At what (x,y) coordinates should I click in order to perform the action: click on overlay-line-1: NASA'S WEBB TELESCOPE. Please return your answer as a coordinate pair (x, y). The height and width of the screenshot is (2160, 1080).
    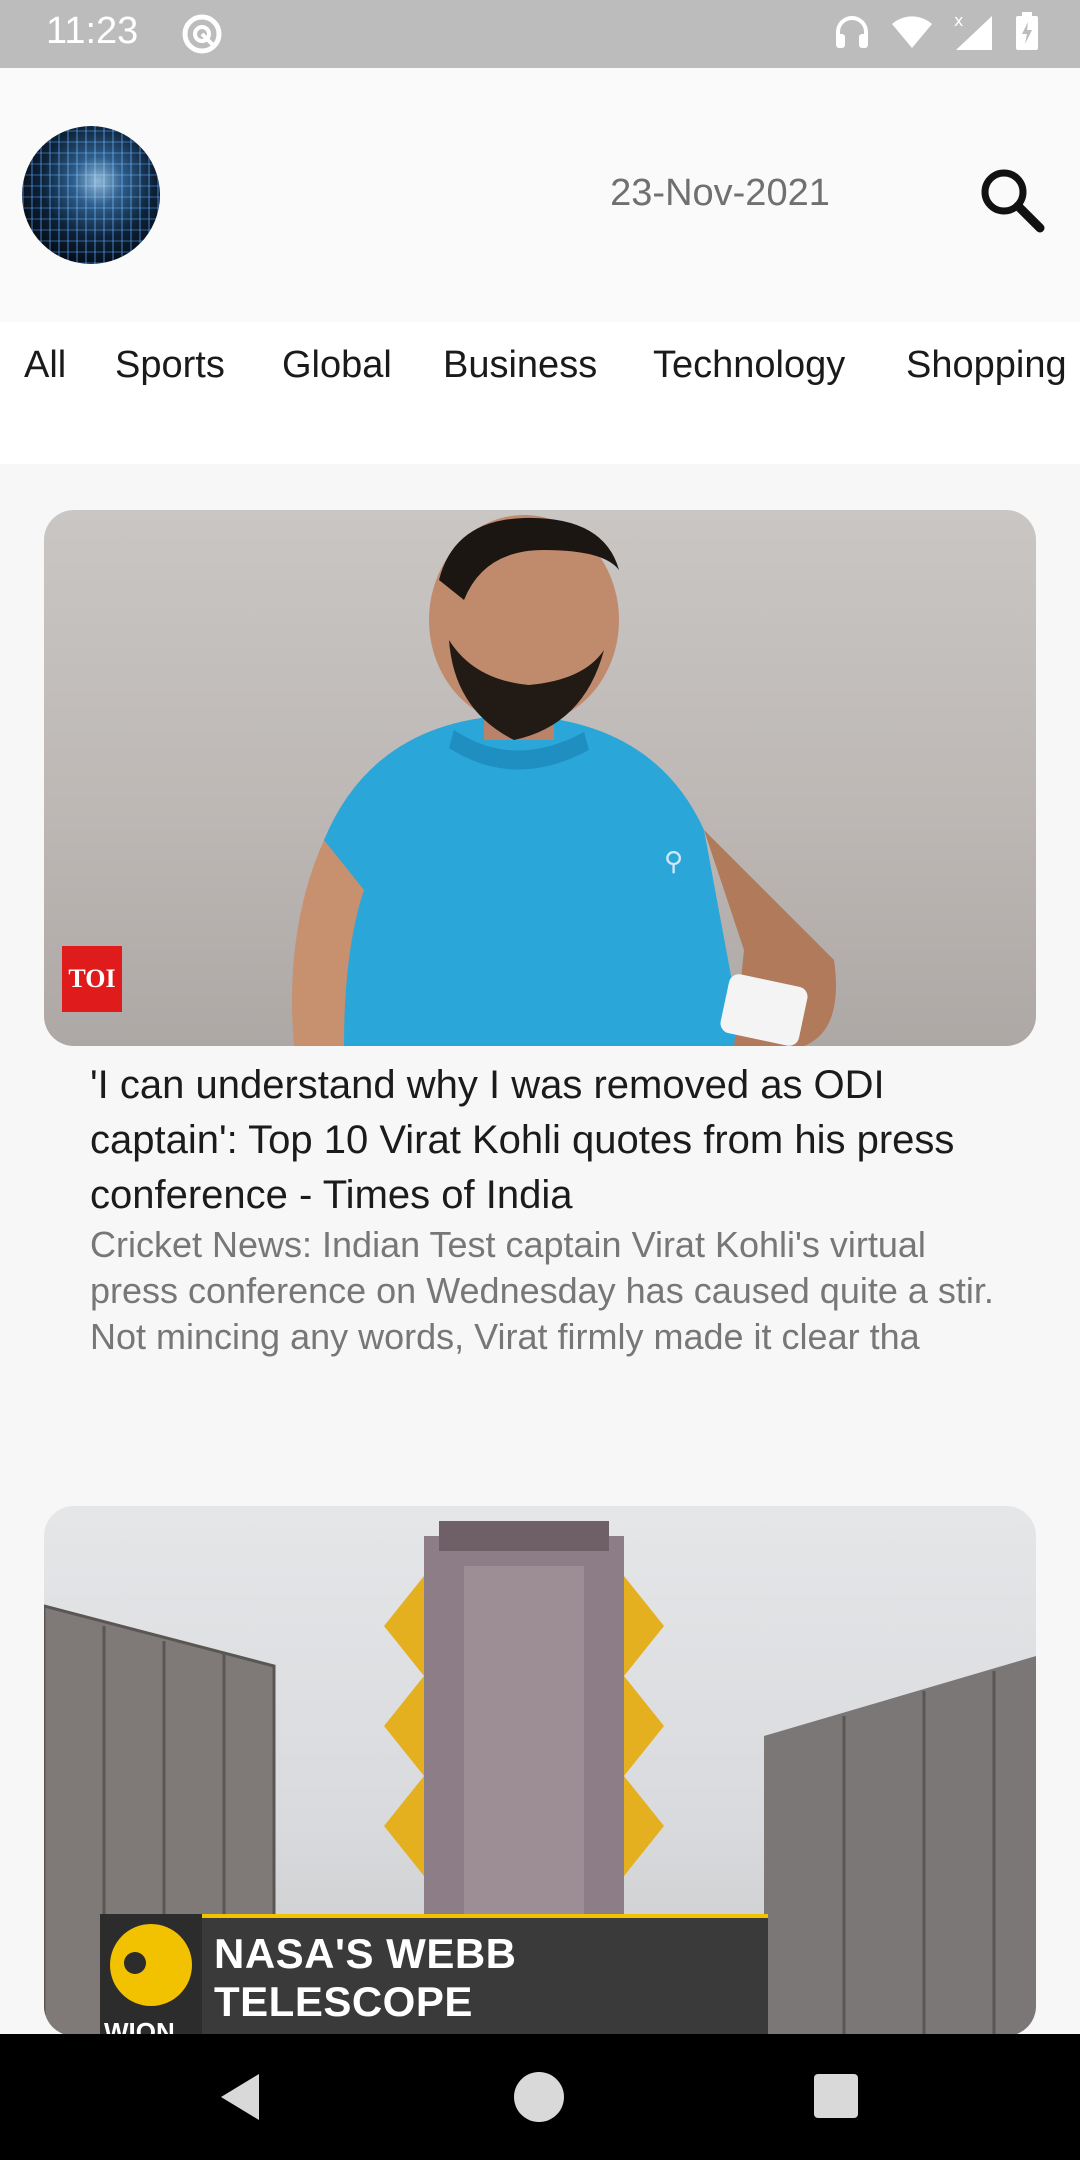
    Looking at the image, I should click on (365, 1977).